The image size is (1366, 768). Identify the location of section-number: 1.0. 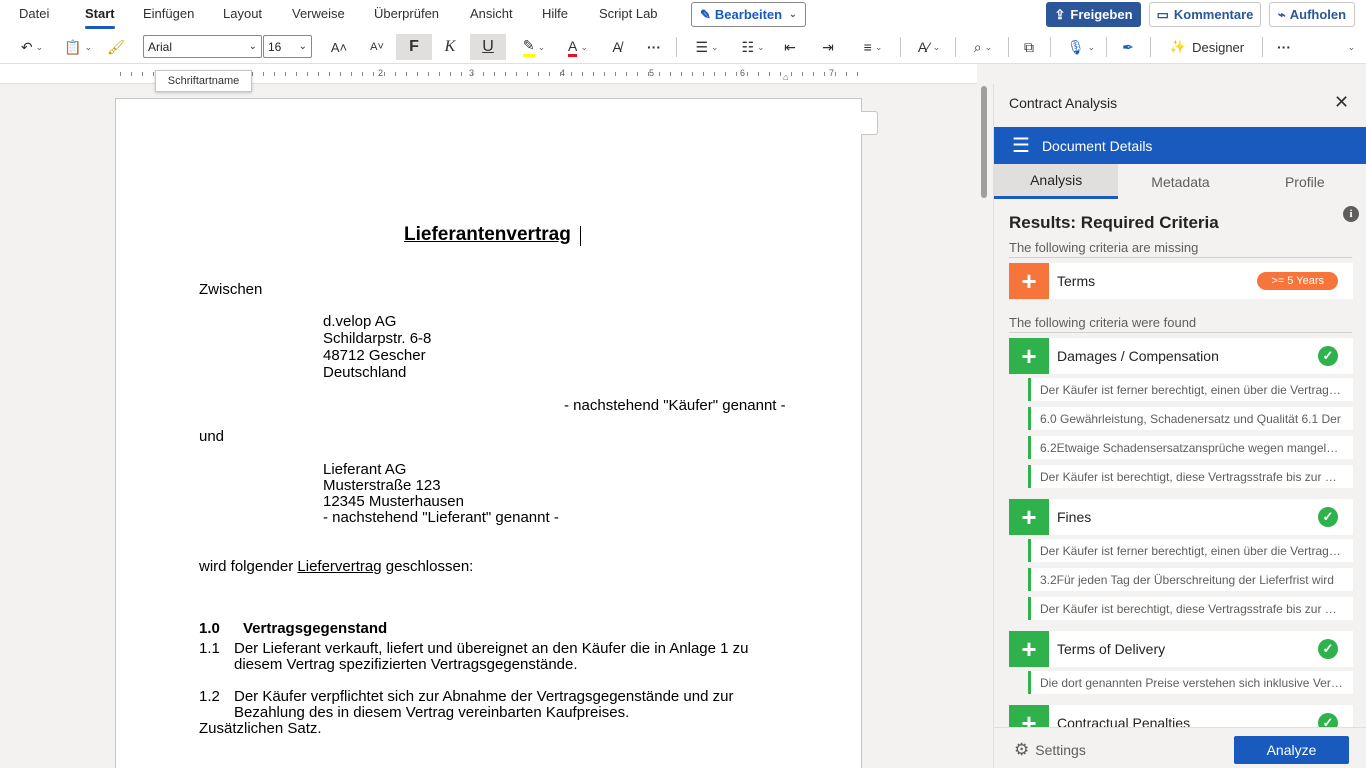
(209, 628).